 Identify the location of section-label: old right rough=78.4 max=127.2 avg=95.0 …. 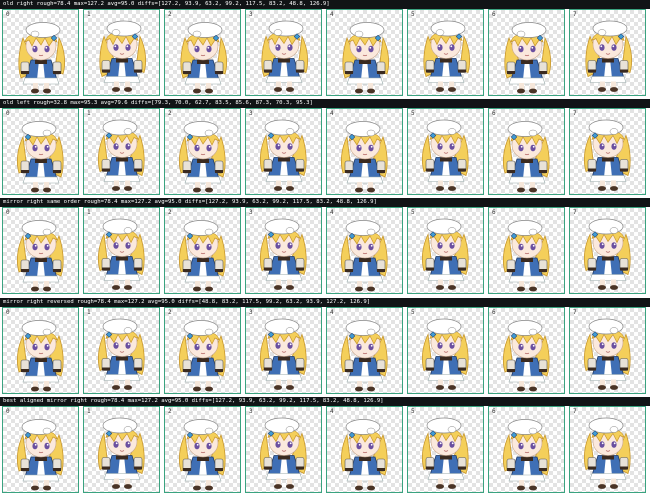
(325, 4).